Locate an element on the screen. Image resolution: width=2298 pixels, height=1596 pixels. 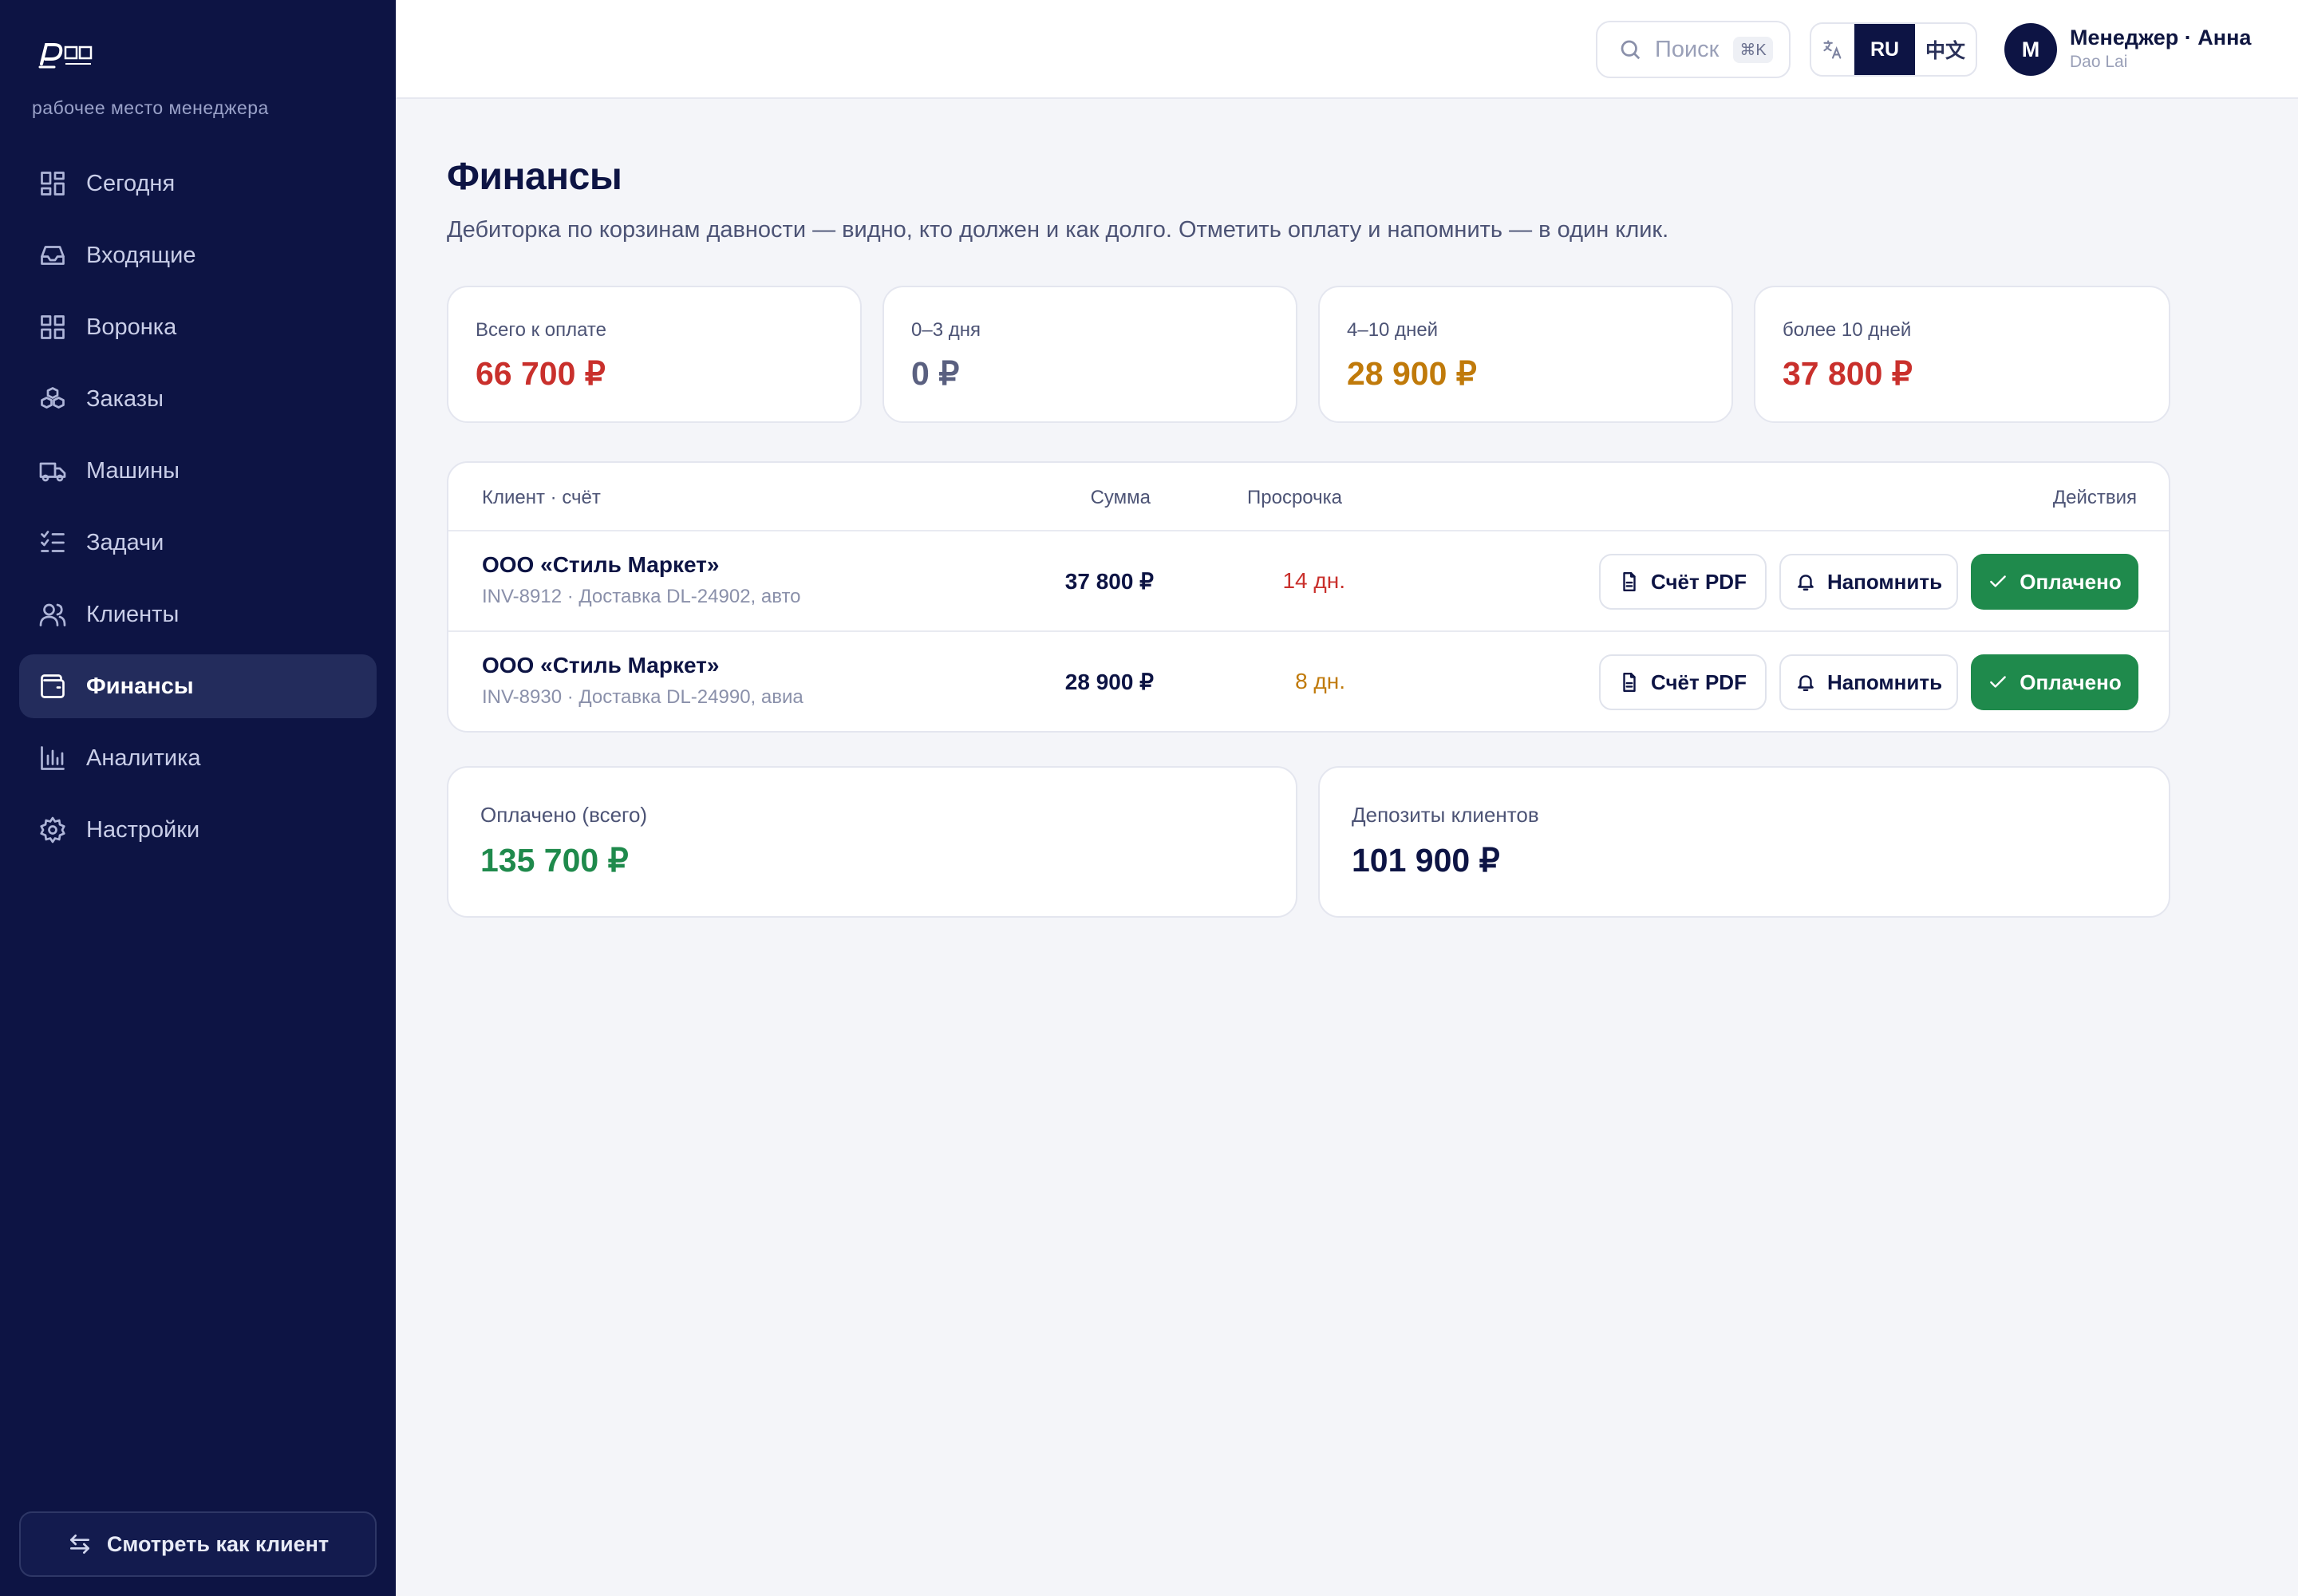
boxes-icon is located at coordinates (53, 398).